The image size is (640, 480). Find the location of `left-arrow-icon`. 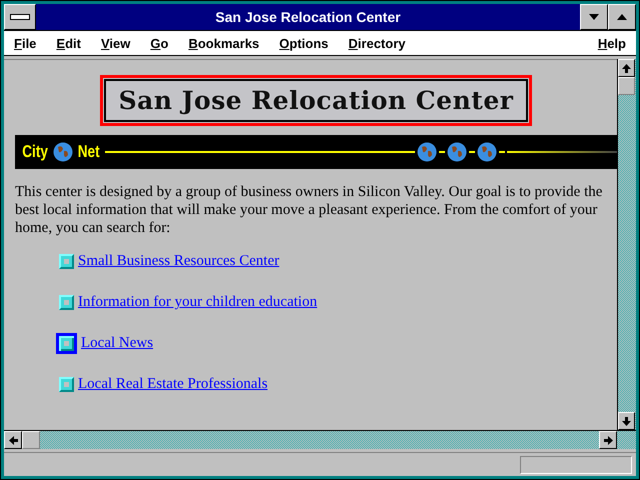

left-arrow-icon is located at coordinates (13, 440).